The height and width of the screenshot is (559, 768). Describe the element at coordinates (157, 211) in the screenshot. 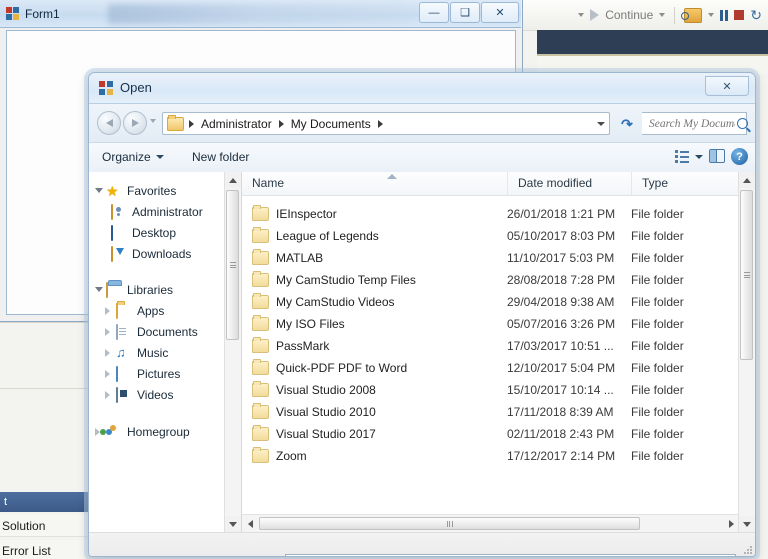

I see `nav-item-administrator: Administrator` at that location.